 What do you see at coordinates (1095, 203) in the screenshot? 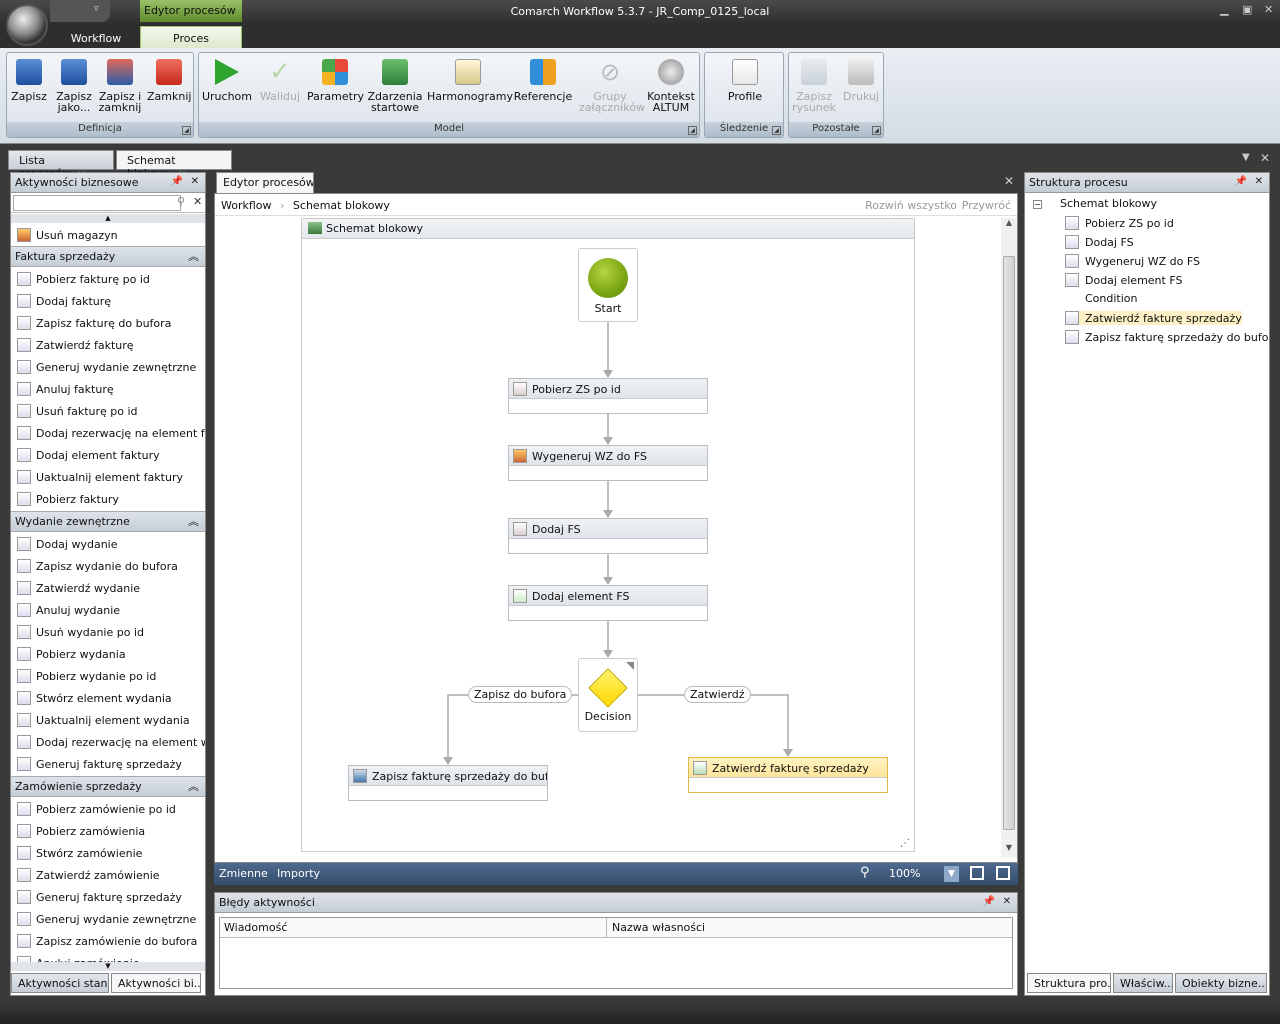
I see `tree-root: − Schemat blokowy` at bounding box center [1095, 203].